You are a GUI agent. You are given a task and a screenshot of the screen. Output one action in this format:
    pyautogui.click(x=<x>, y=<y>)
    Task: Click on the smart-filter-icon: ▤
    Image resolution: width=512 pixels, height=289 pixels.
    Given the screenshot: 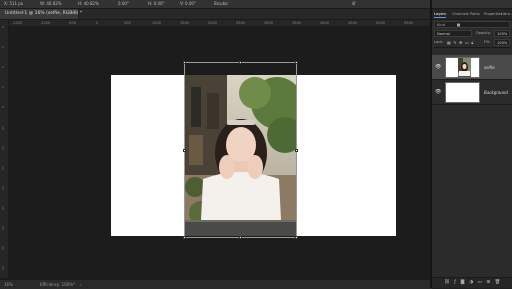 What is the action you would take?
    pyautogui.click(x=460, y=25)
    